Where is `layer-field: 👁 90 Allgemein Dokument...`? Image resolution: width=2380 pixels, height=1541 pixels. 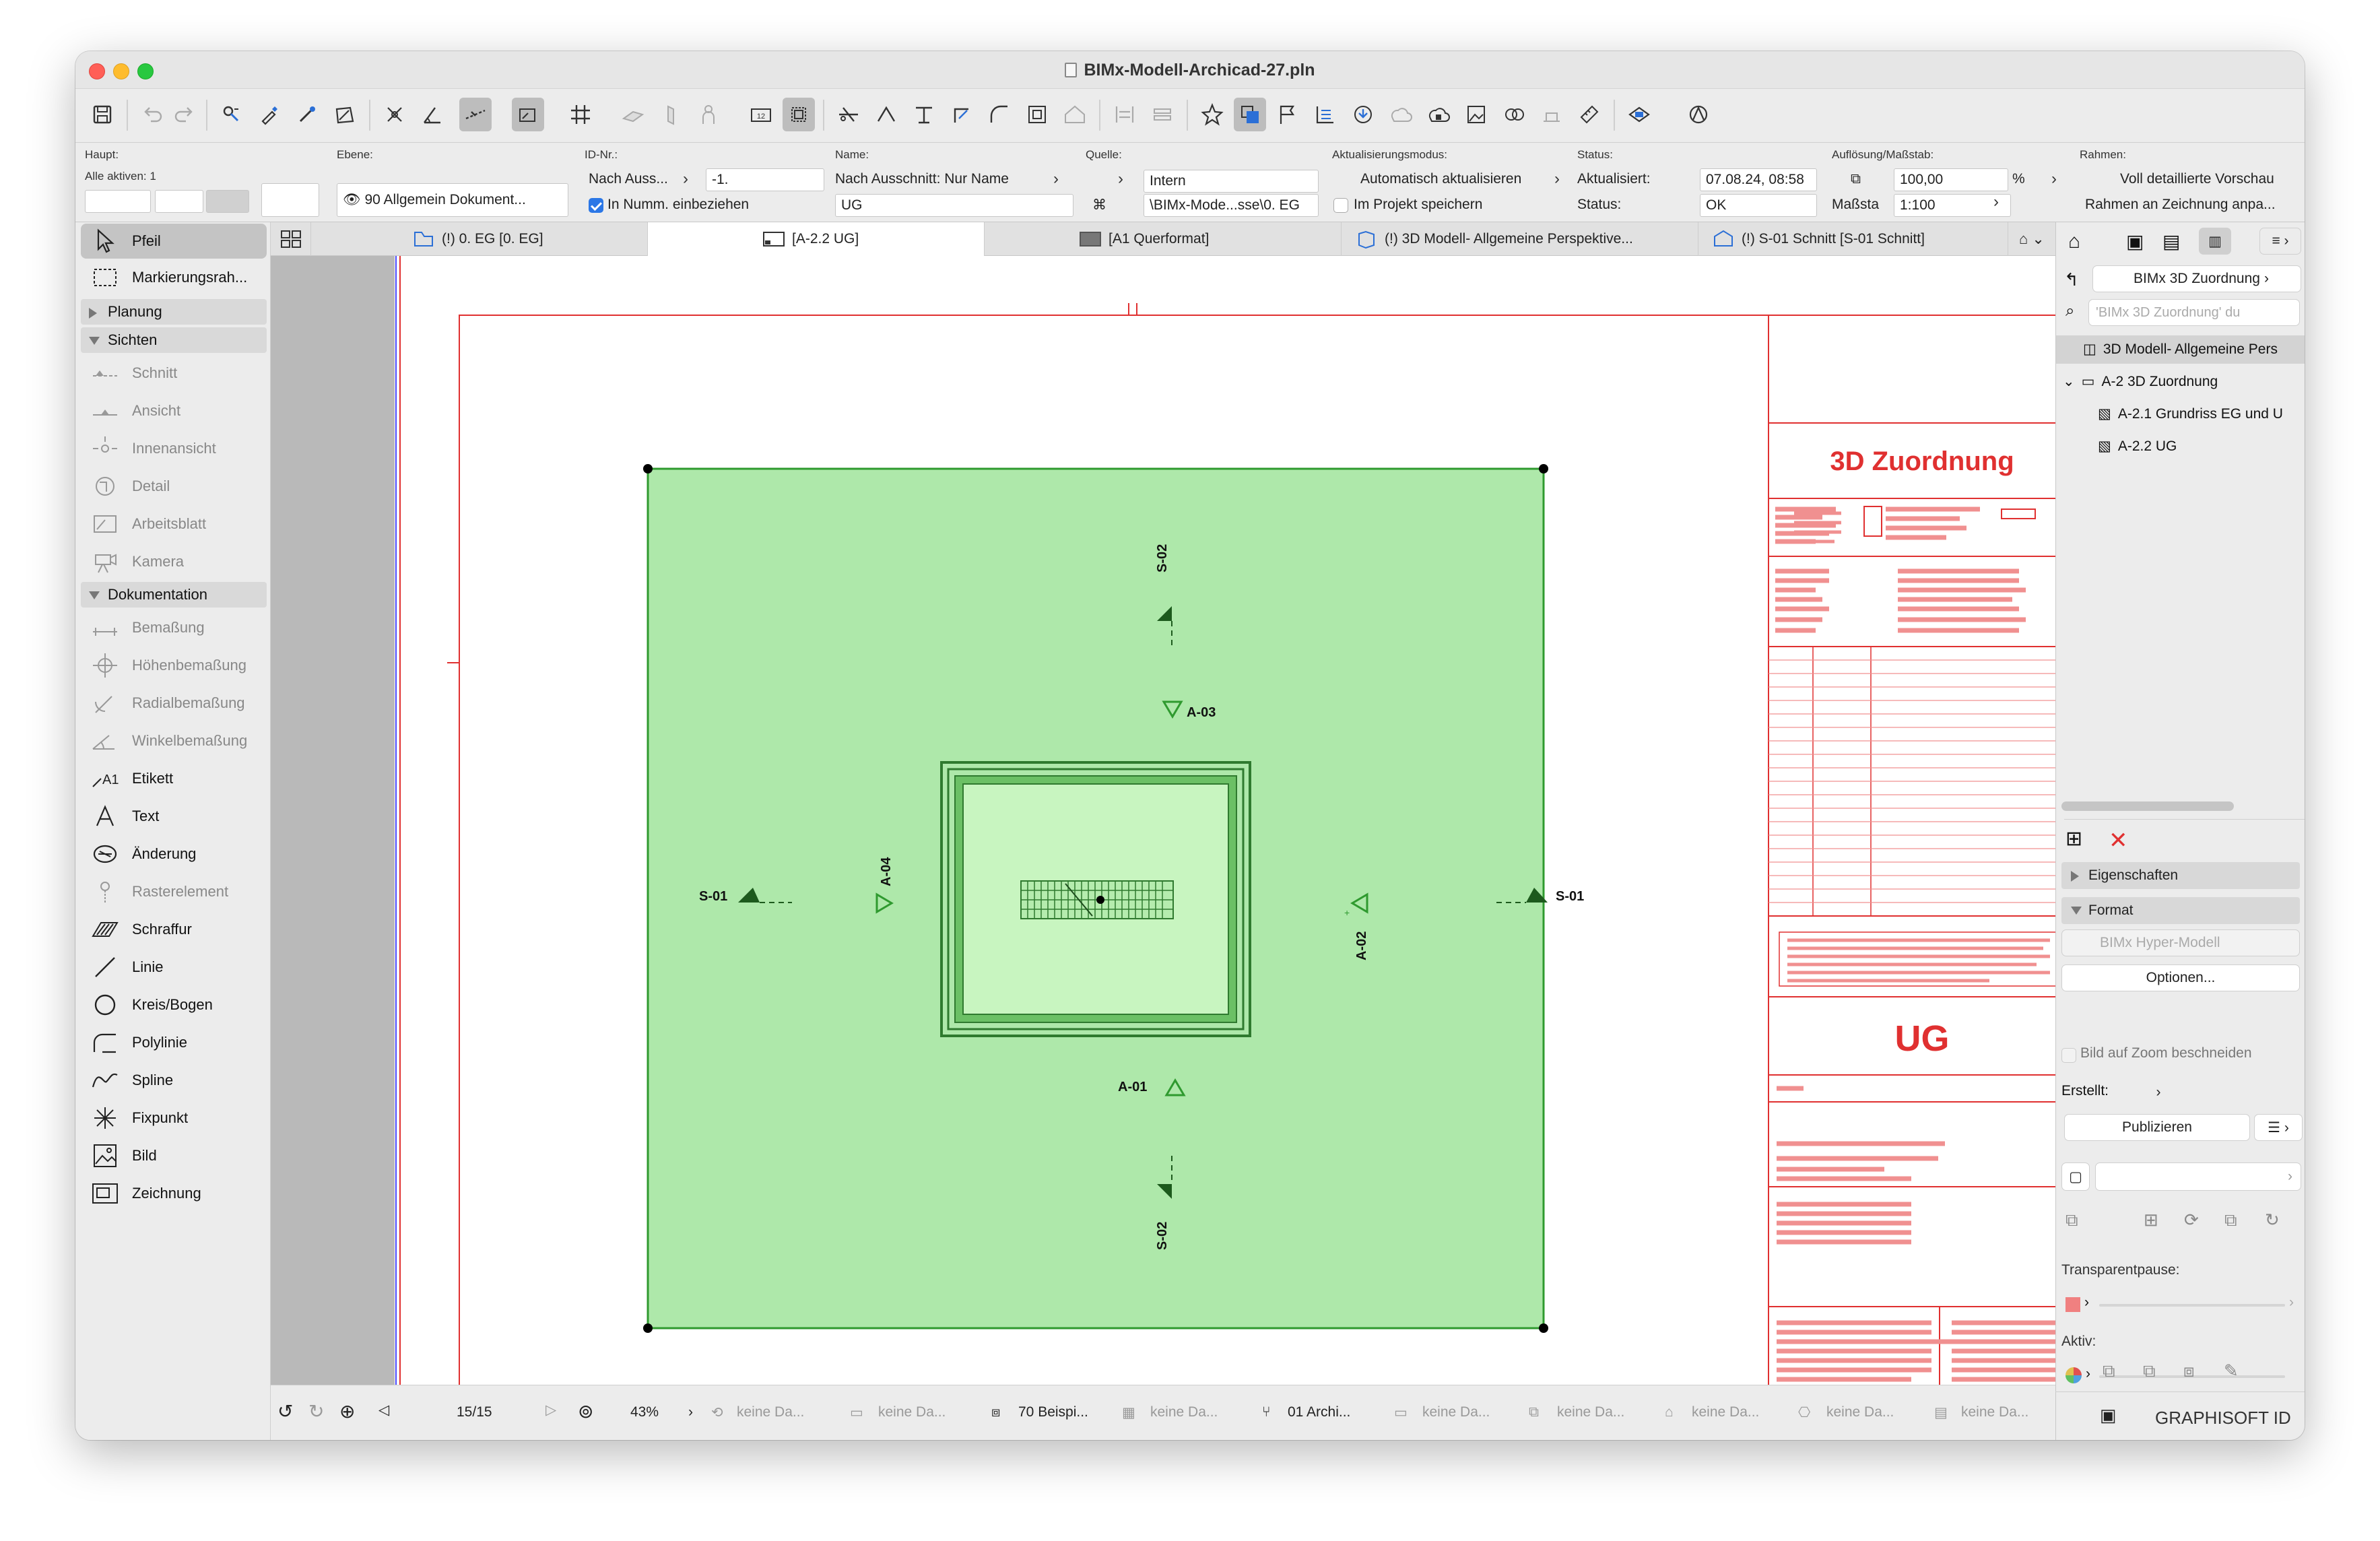
layer-field: 👁 90 Allgemein Dokument... is located at coordinates (452, 200).